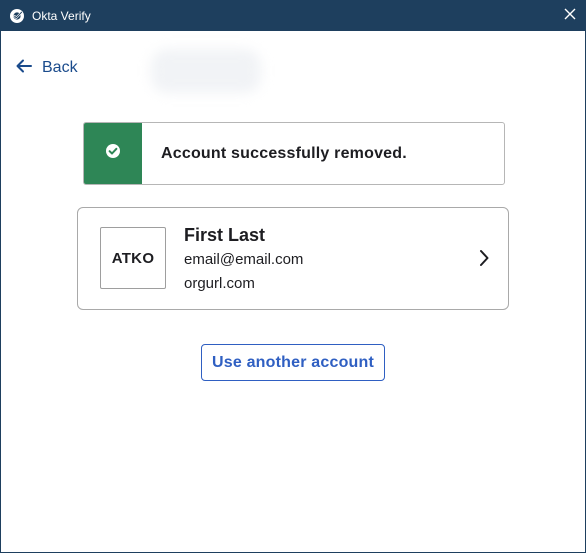 This screenshot has height=553, width=586. Describe the element at coordinates (284, 153) in the screenshot. I see `banner-message: Account successfully removed.` at that location.